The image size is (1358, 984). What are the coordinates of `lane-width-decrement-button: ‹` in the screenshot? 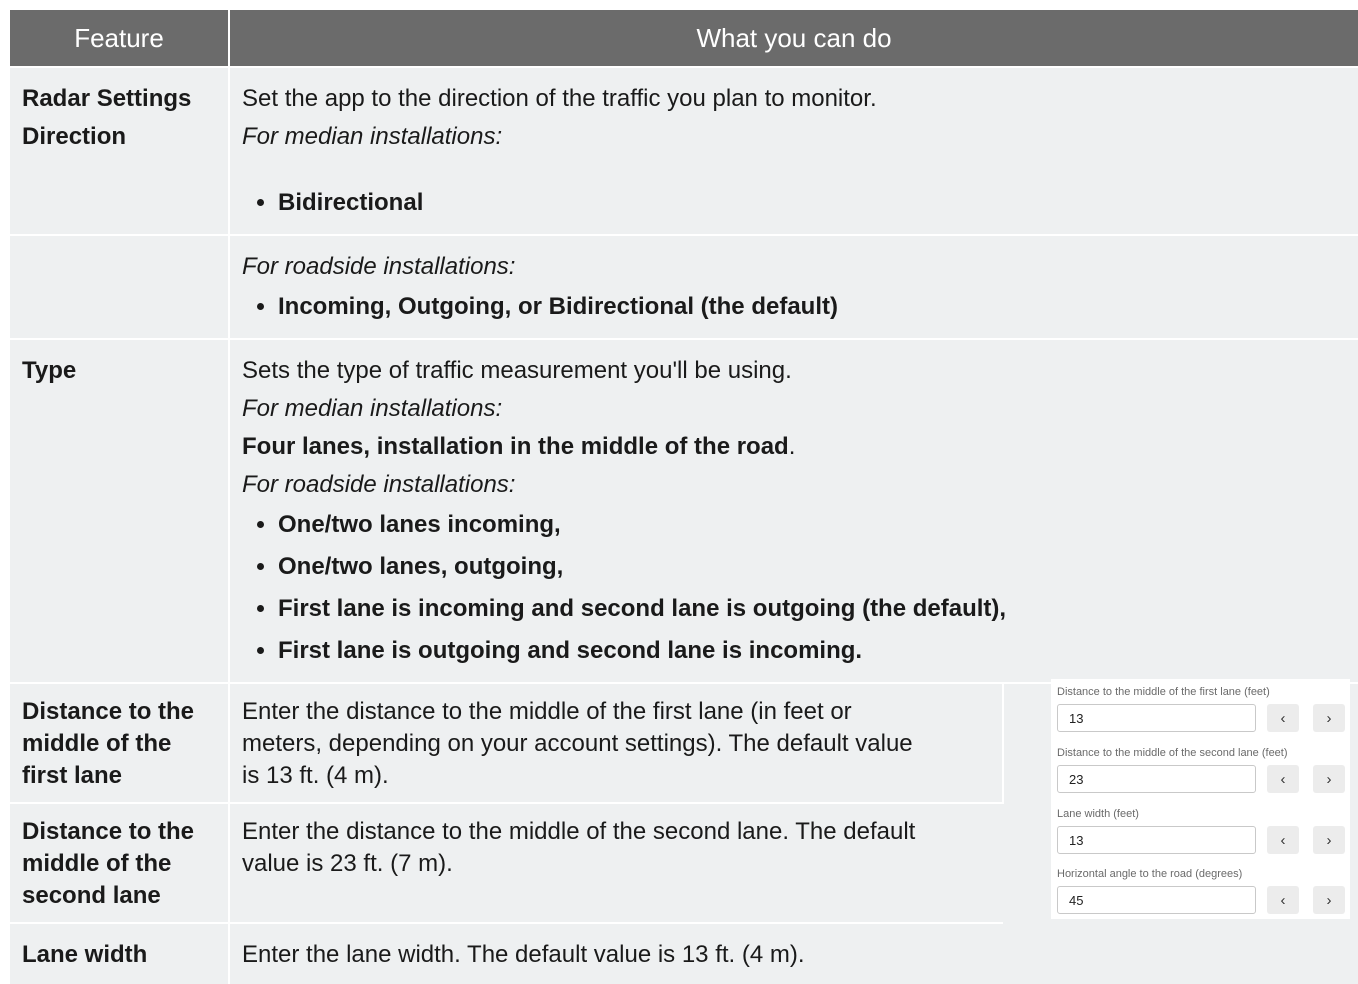 It's located at (1283, 840).